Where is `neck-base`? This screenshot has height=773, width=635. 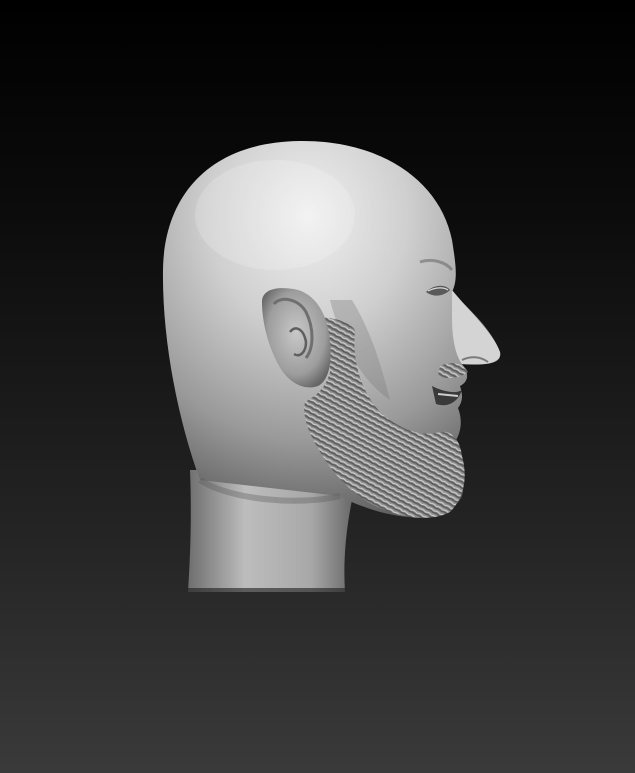
neck-base is located at coordinates (266, 590).